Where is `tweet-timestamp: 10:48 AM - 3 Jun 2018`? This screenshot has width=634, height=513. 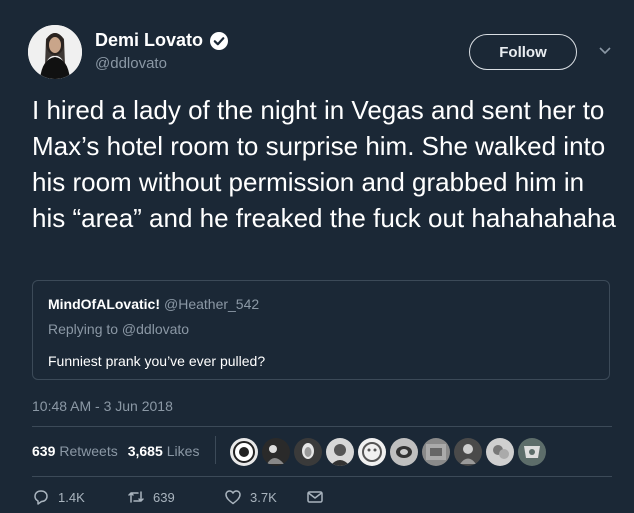
tweet-timestamp: 10:48 AM - 3 Jun 2018 is located at coordinates (102, 406).